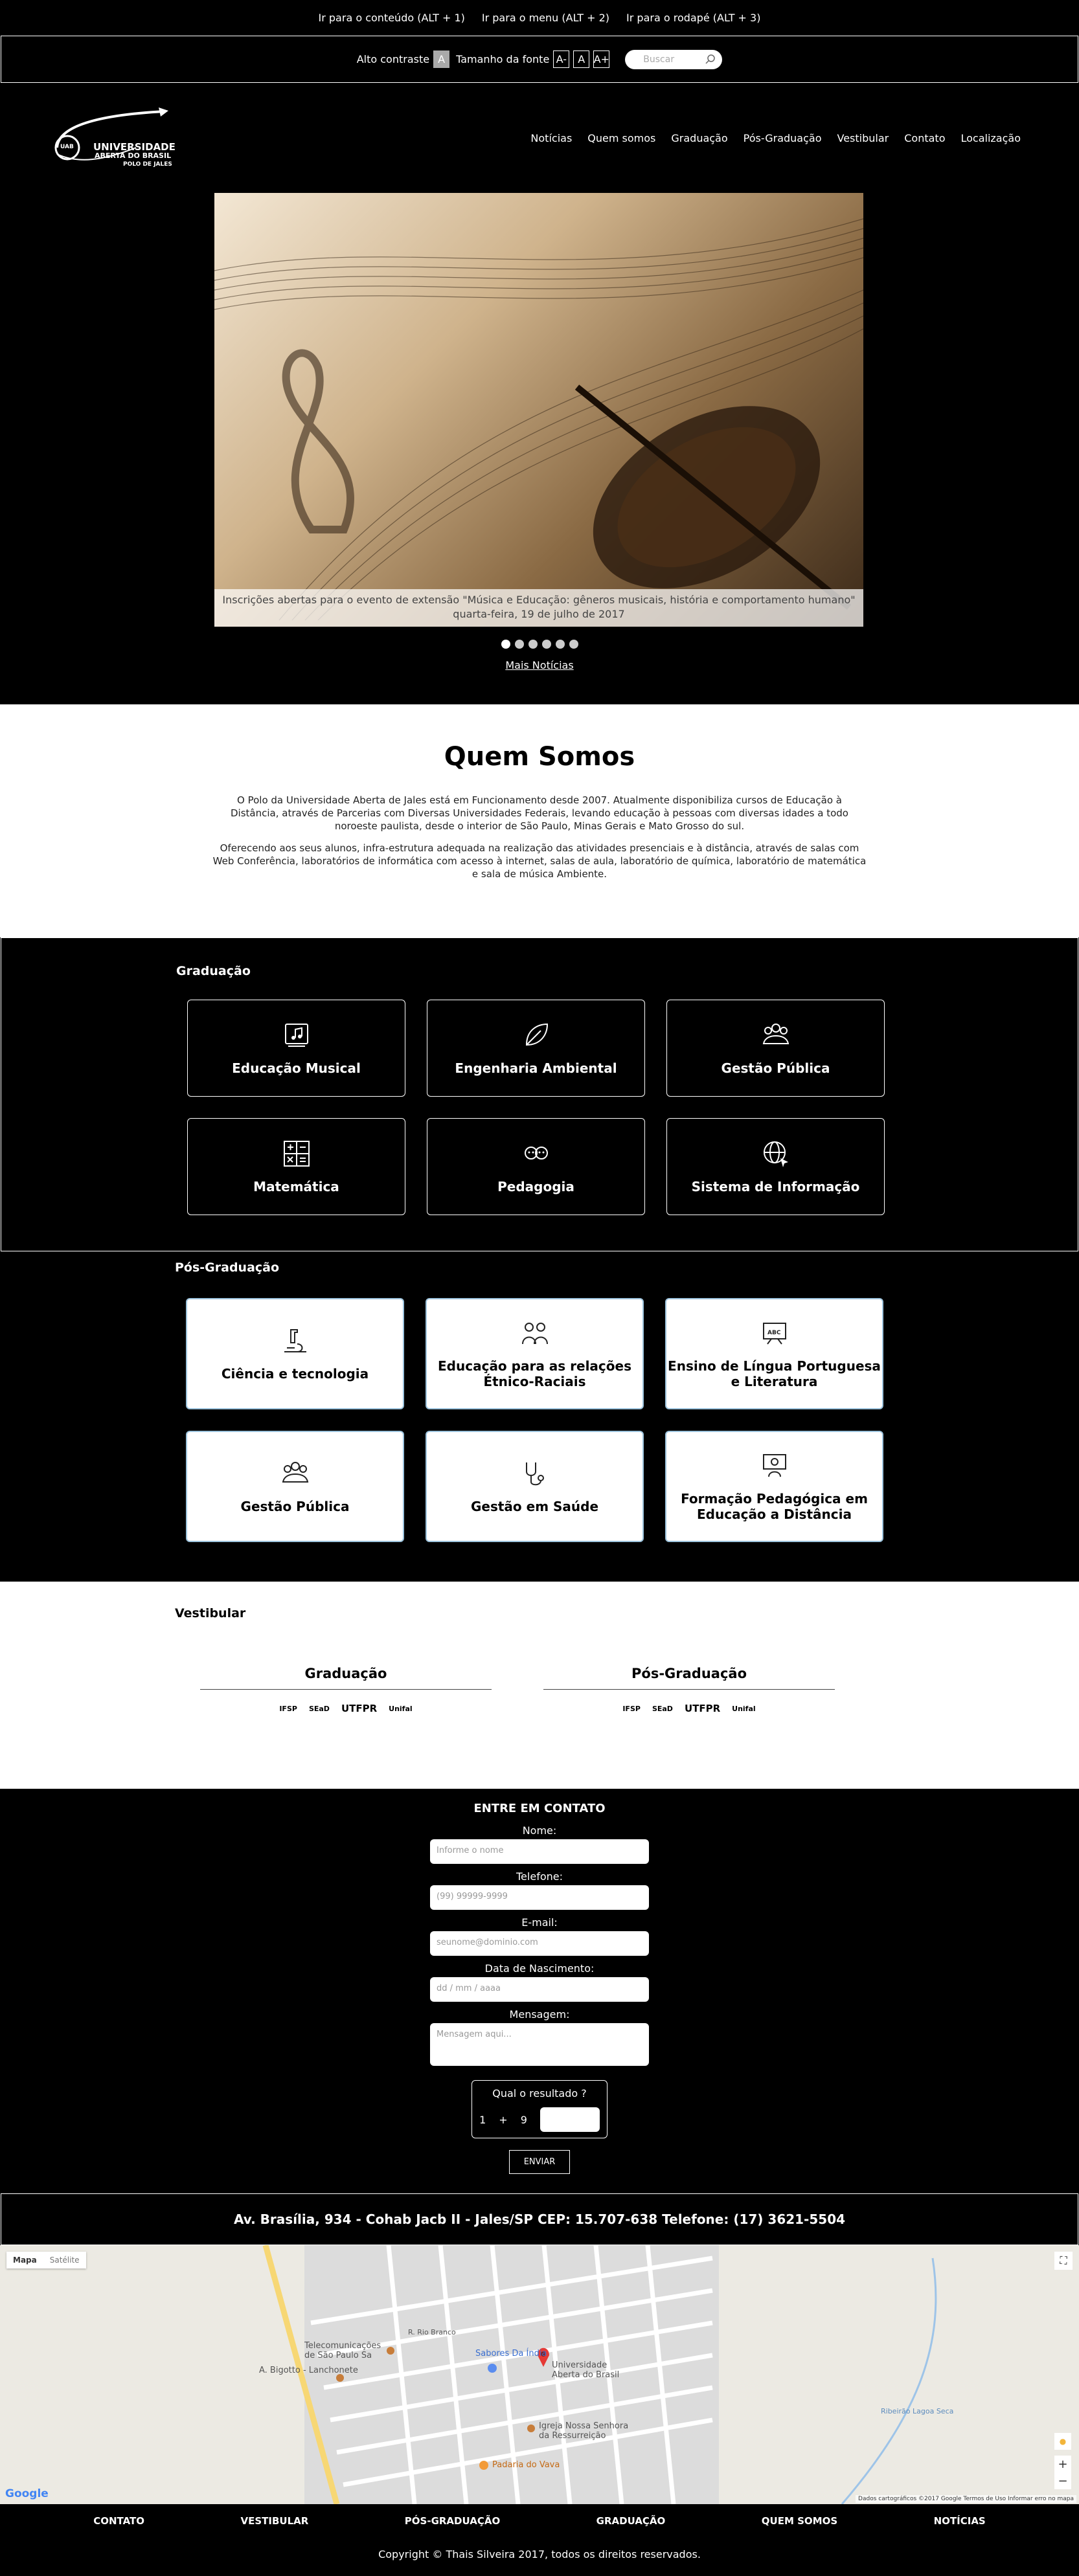  Describe the element at coordinates (392, 18) in the screenshot. I see `skip-to-content-link: Ir para o conteúdo (ALT + 1)` at that location.